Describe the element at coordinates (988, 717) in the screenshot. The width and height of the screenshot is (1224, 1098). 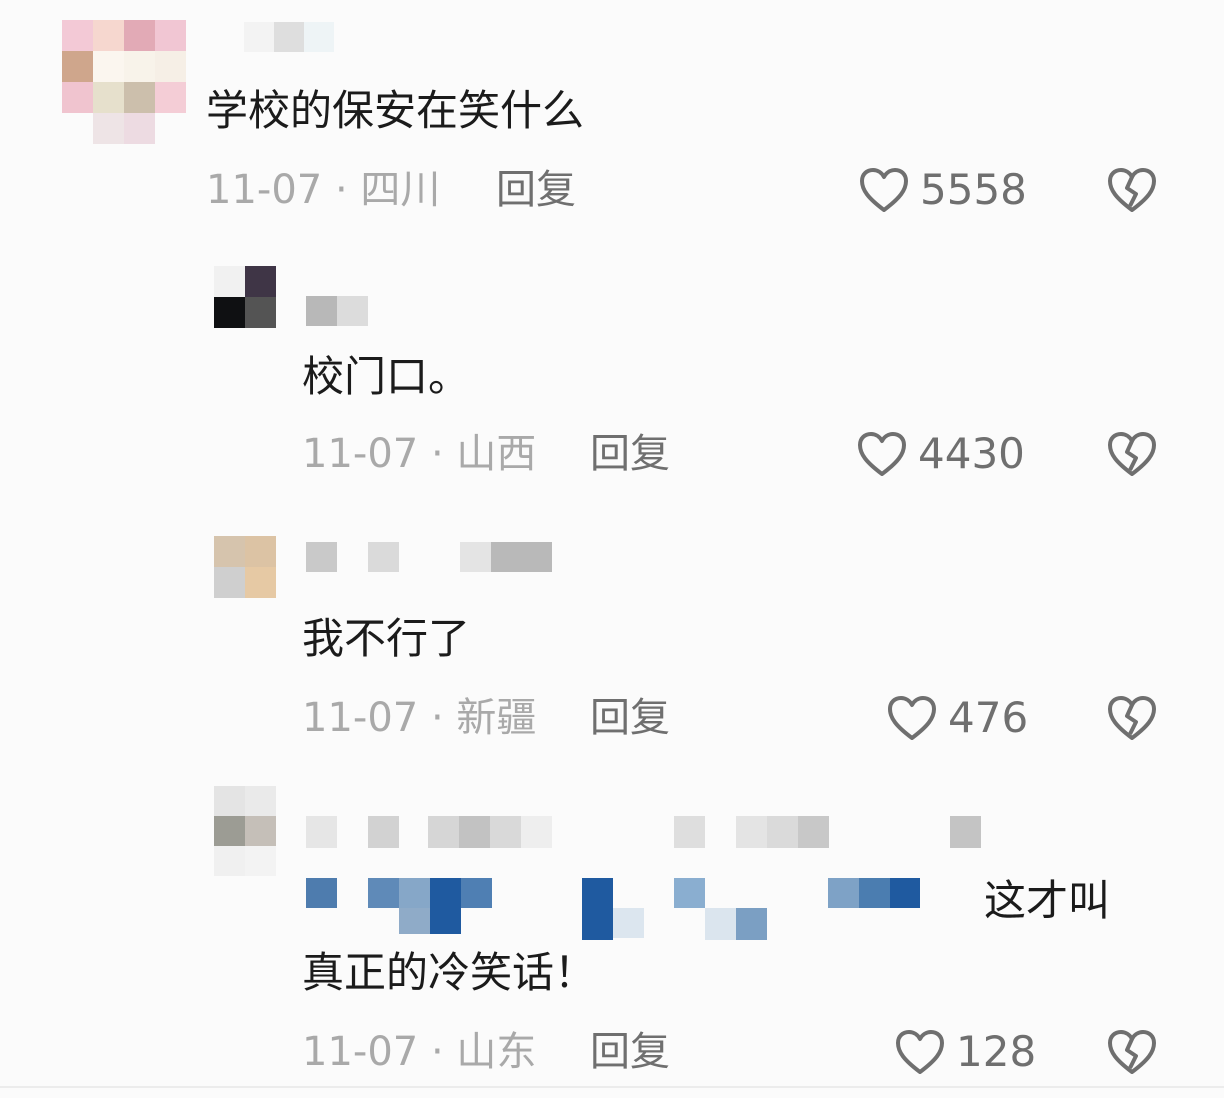
I see `like-count: 476` at that location.